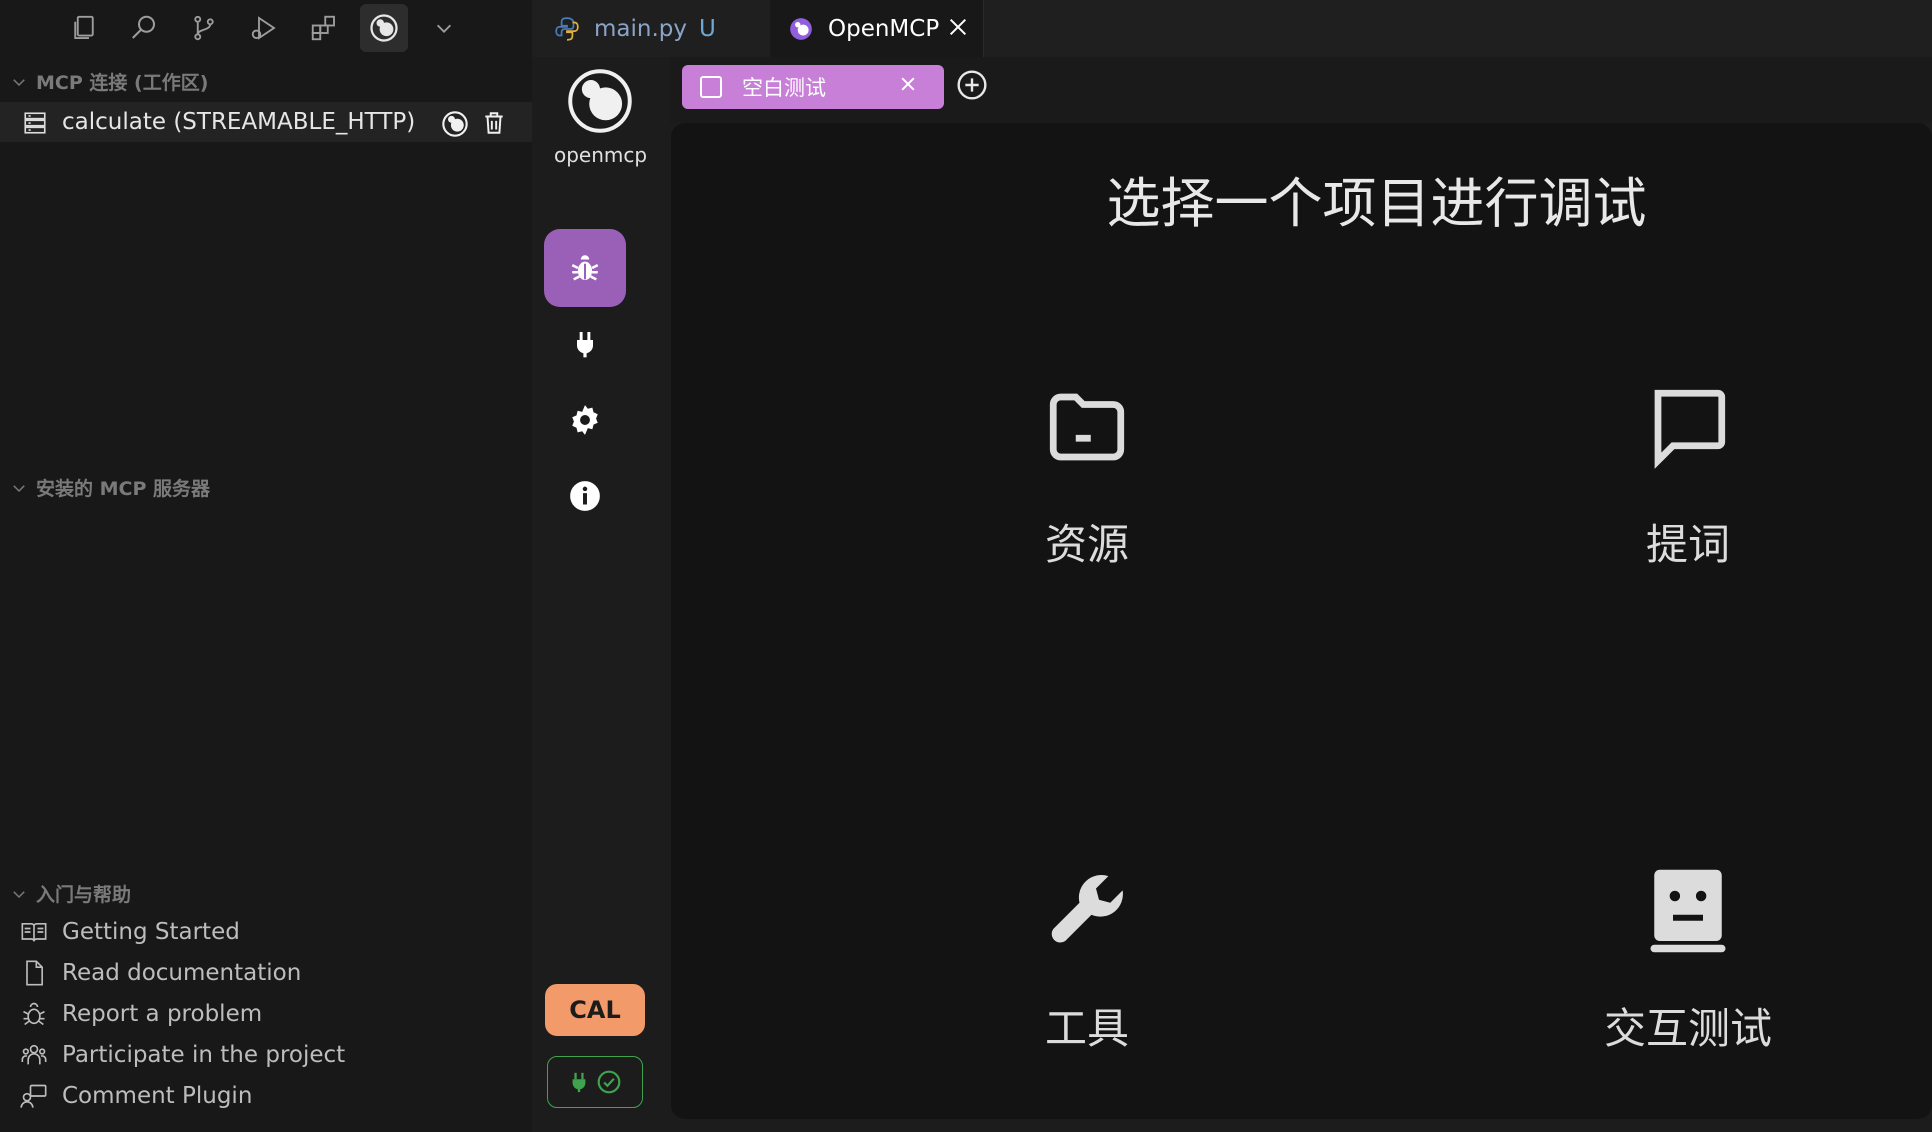 This screenshot has height=1132, width=1932. Describe the element at coordinates (122, 83) in the screenshot. I see `section-title: MCP 连接 (工作区)` at that location.